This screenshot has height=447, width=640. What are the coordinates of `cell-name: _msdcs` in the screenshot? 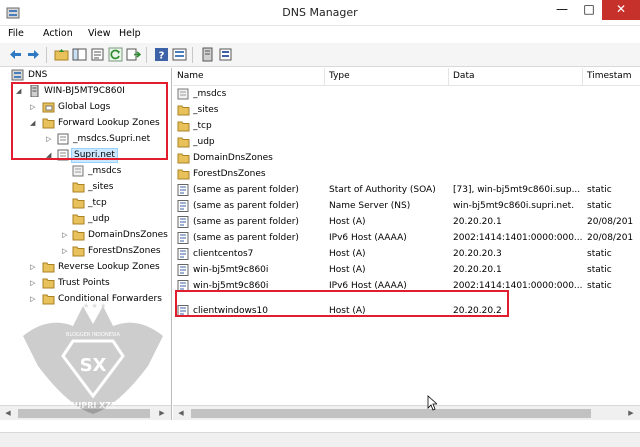 It's located at (210, 94).